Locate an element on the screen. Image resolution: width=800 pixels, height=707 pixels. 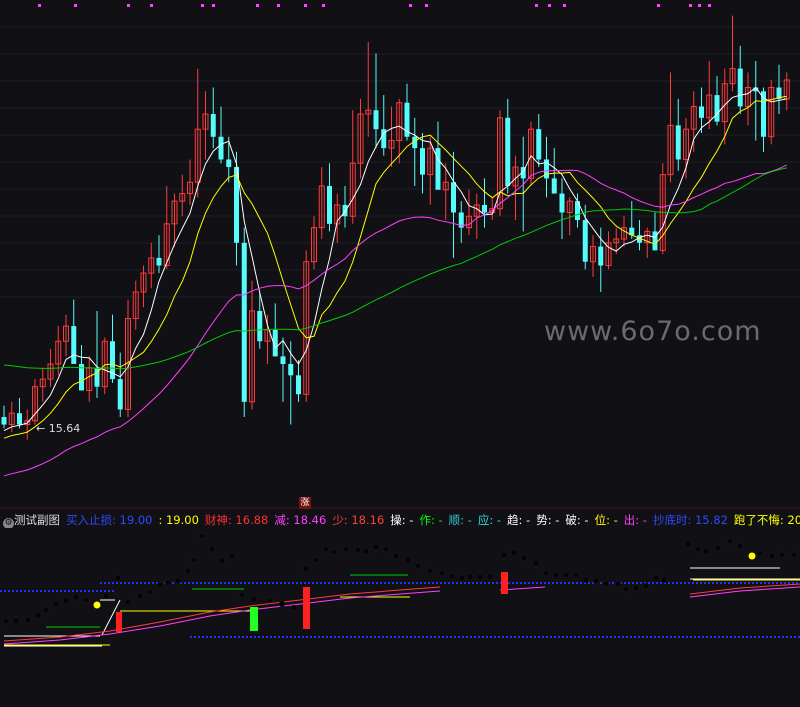
legend-item: 位: - is located at coordinates (606, 520).